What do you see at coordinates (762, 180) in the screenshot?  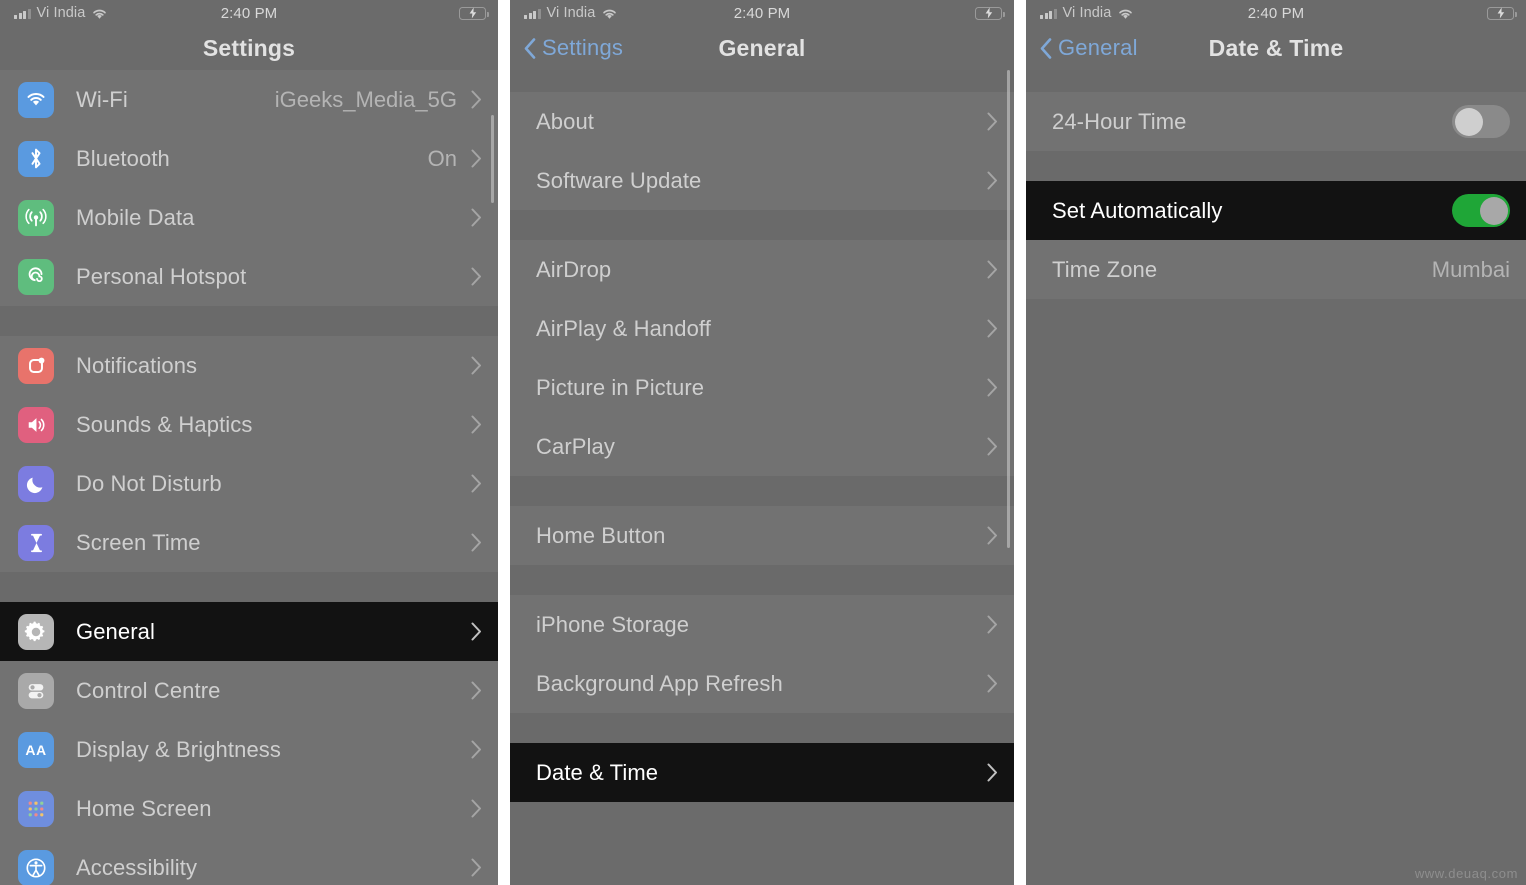 I see `general-row-software-update: Software Update` at bounding box center [762, 180].